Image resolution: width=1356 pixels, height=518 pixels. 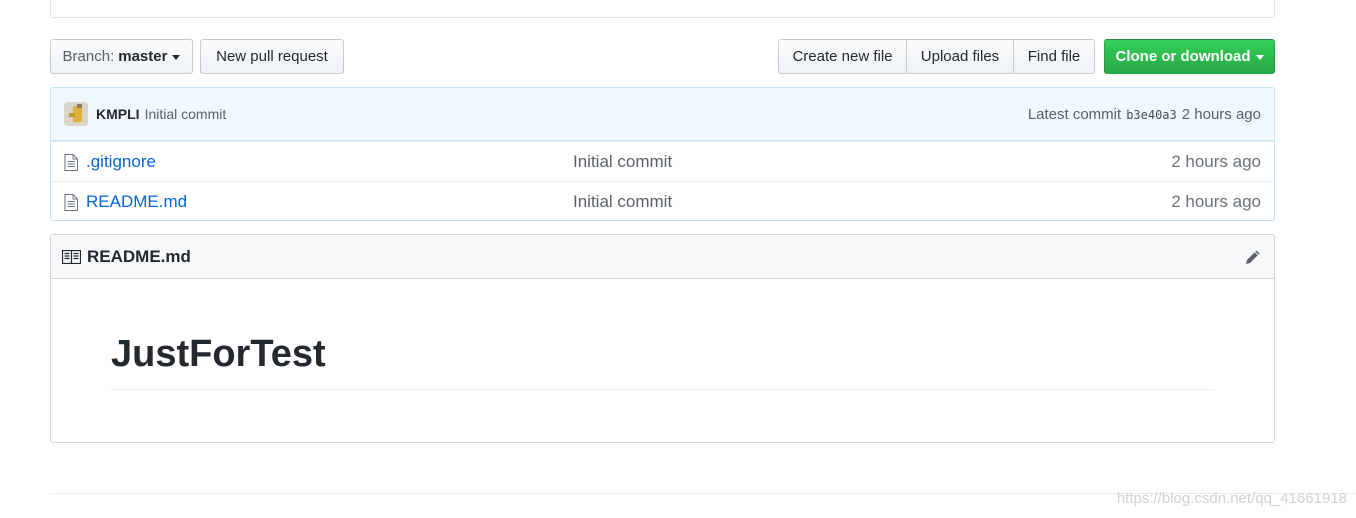 I want to click on latest-commit-info: Latest commit b3e40a3 2 hours ago, so click(x=1144, y=114).